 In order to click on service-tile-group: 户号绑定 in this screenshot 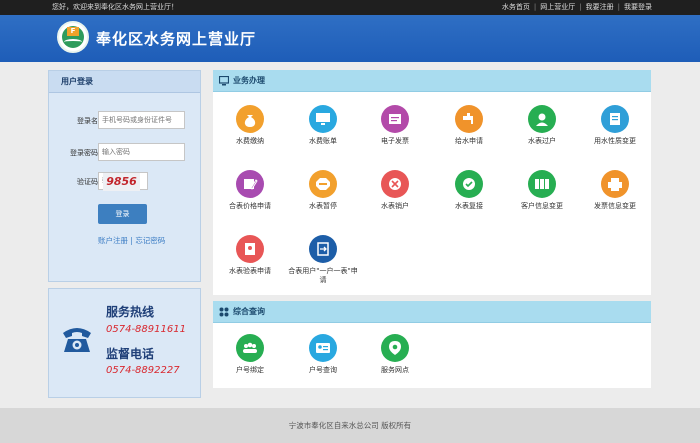, I will do `click(250, 354)`.